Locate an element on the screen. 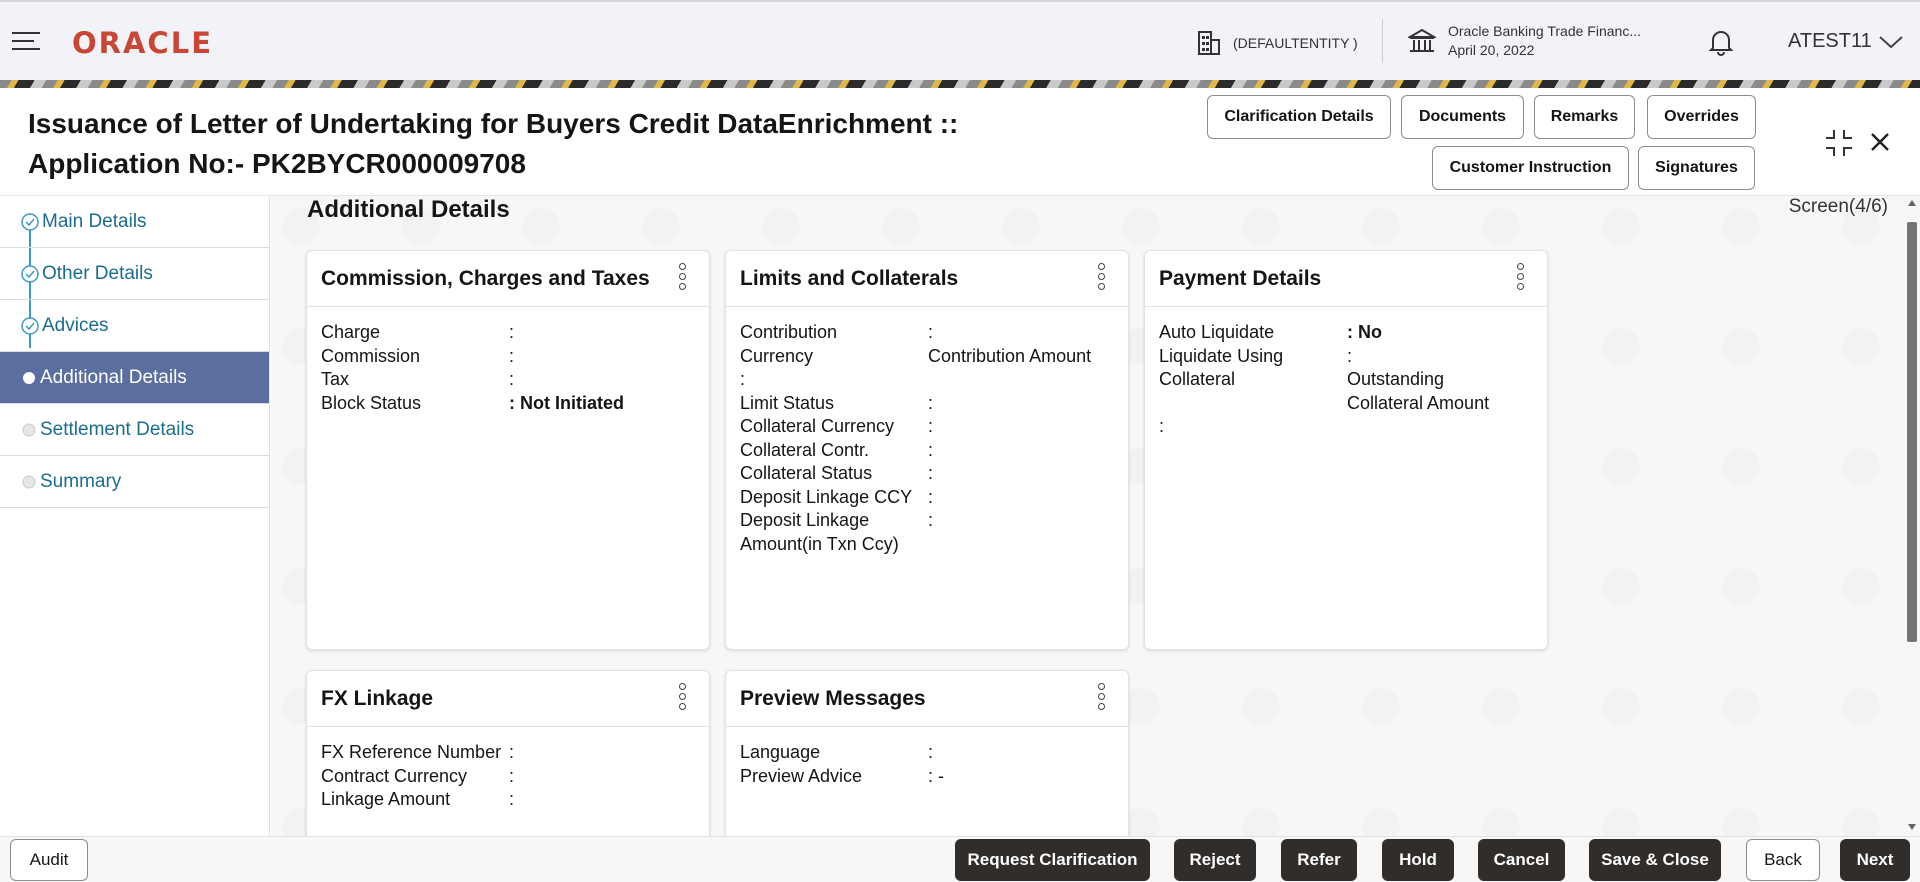 The image size is (1920, 882). close-icon is located at coordinates (1880, 144).